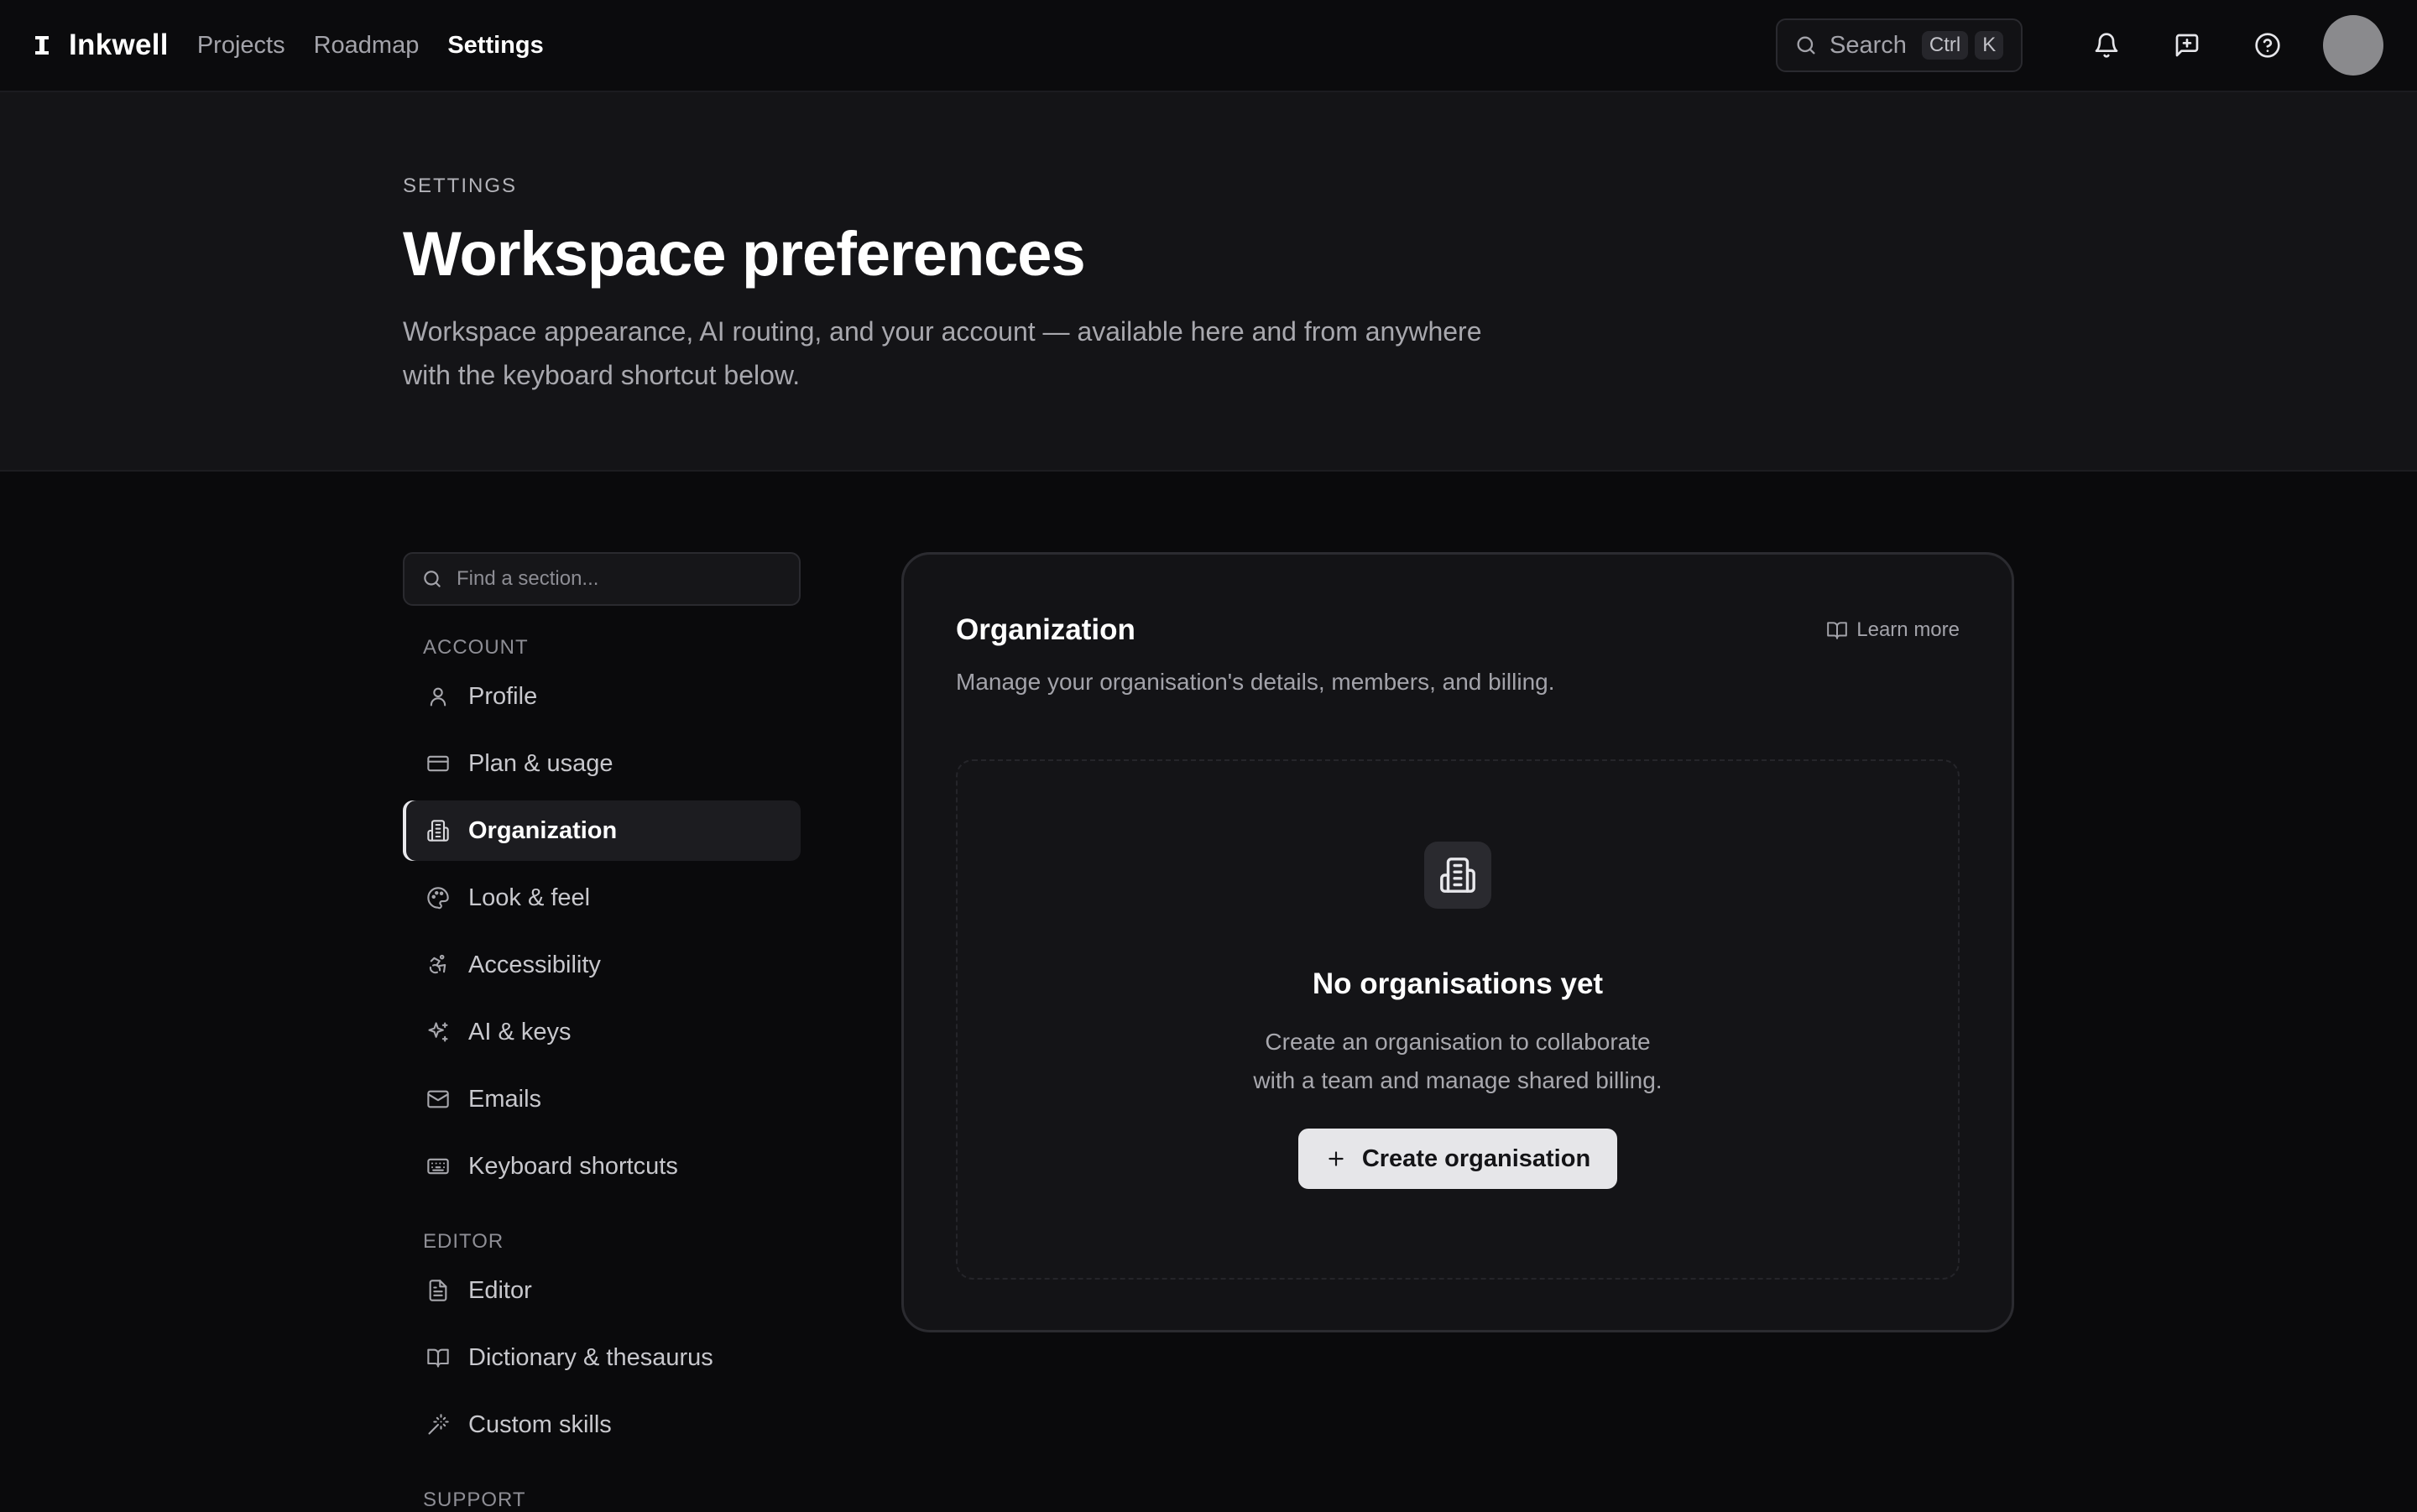 Image resolution: width=2417 pixels, height=1512 pixels. Describe the element at coordinates (1868, 45) in the screenshot. I see `search-label: Search` at that location.